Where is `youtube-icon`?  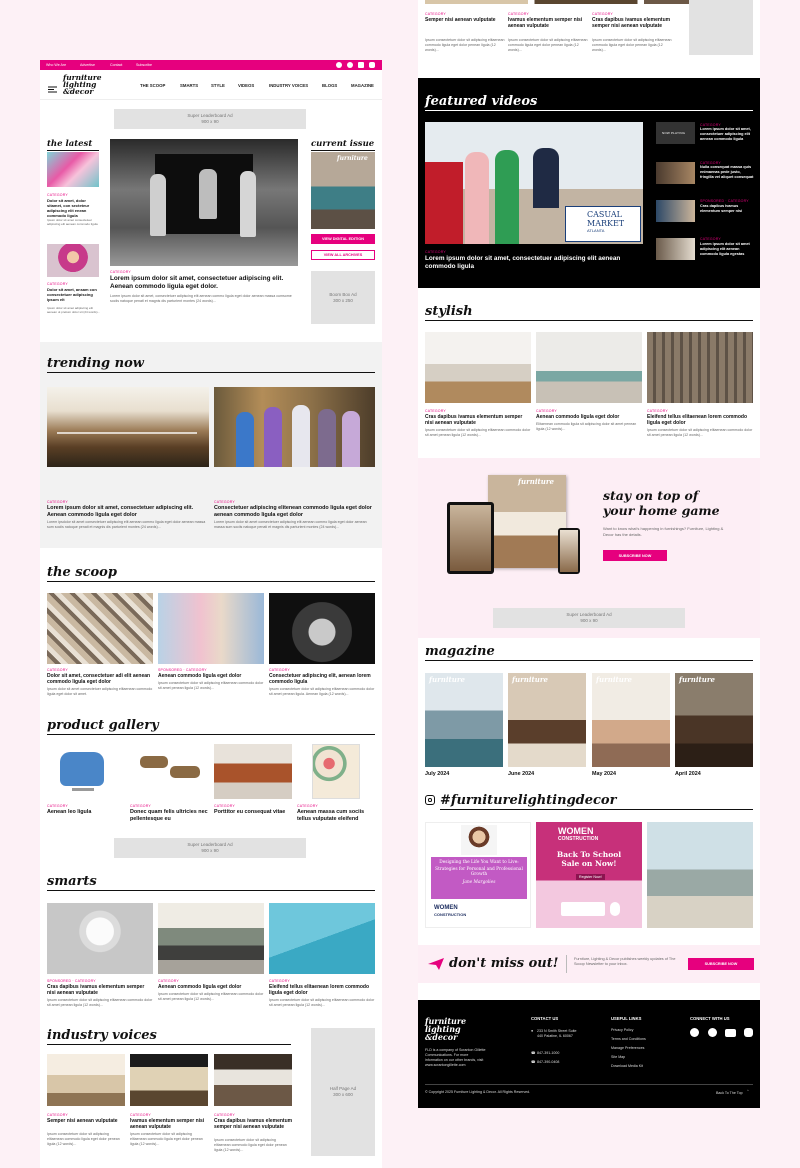 youtube-icon is located at coordinates (361, 65).